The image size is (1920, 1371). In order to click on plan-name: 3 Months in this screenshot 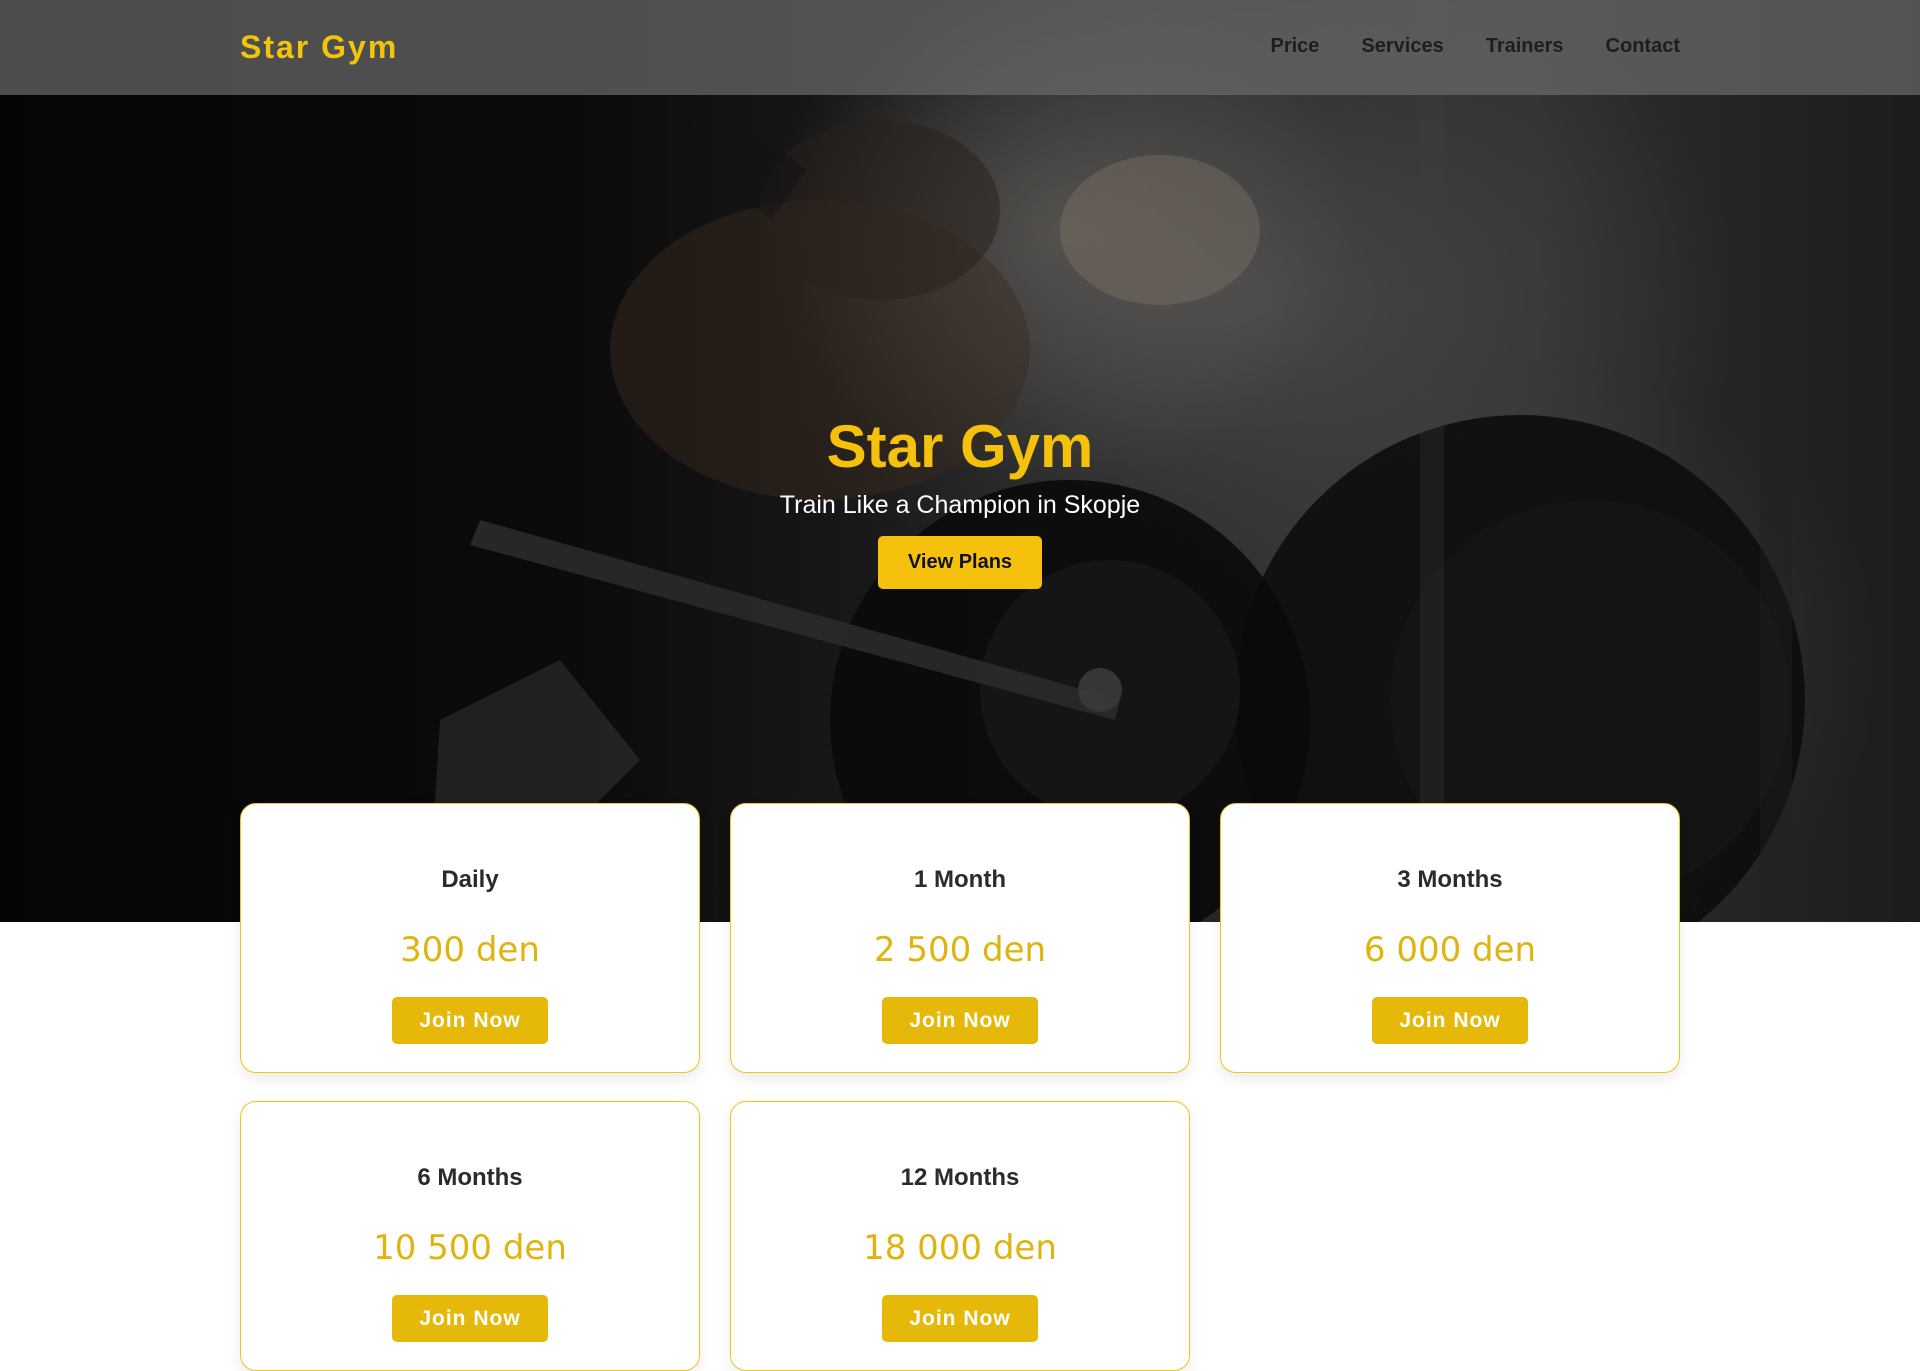, I will do `click(1450, 879)`.